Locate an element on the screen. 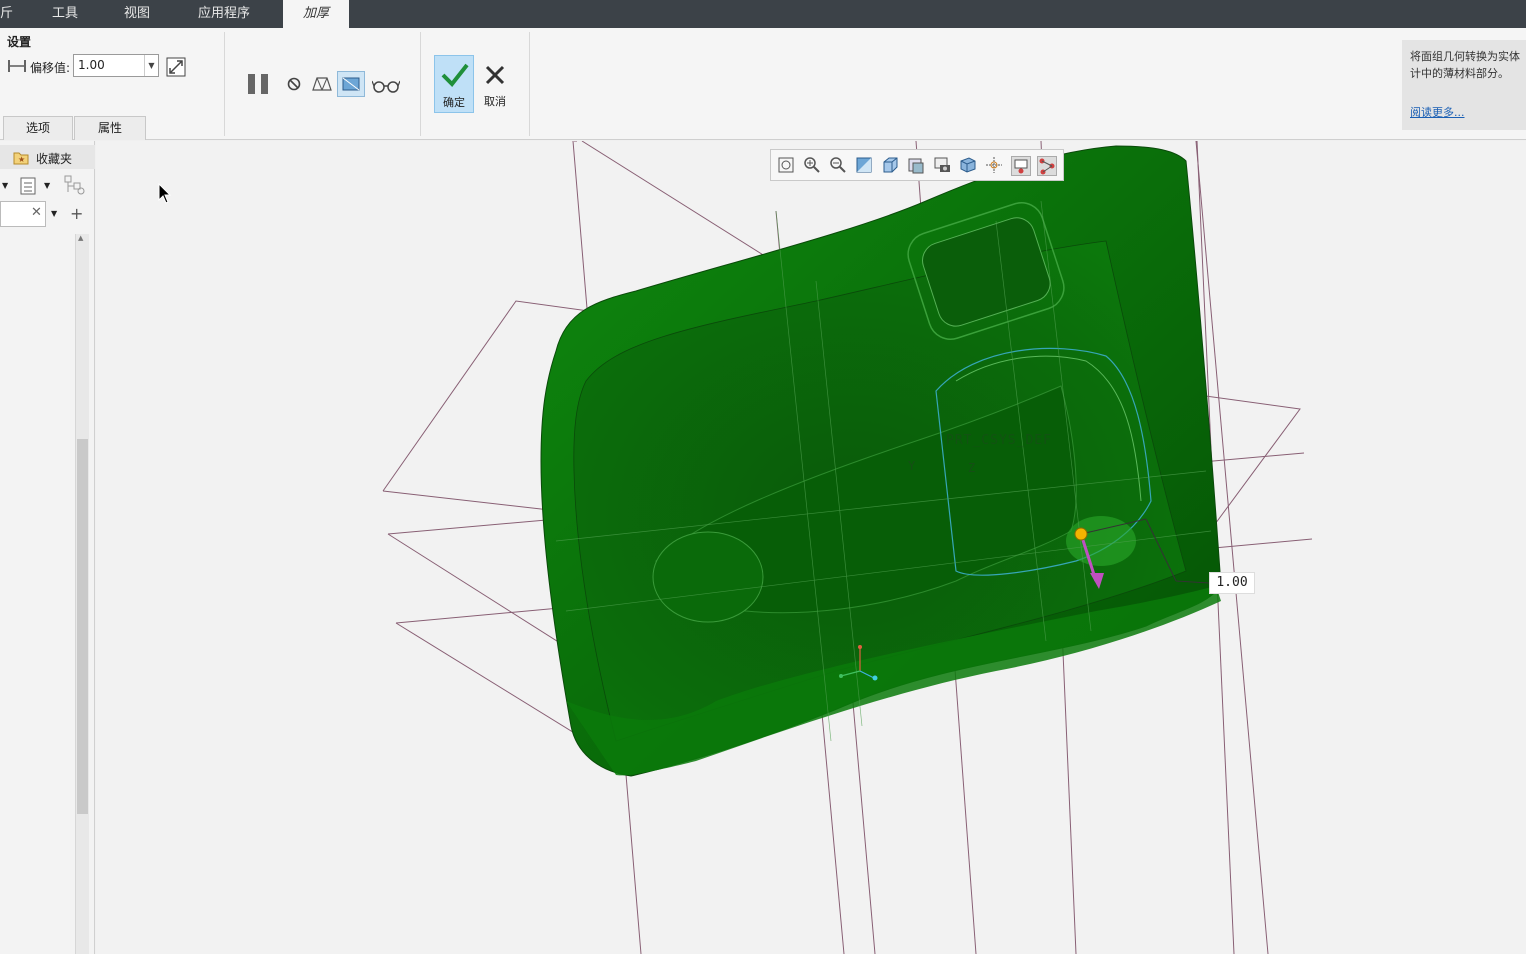 This screenshot has width=1526, height=954. tree-search-input: ✕ is located at coordinates (23, 214).